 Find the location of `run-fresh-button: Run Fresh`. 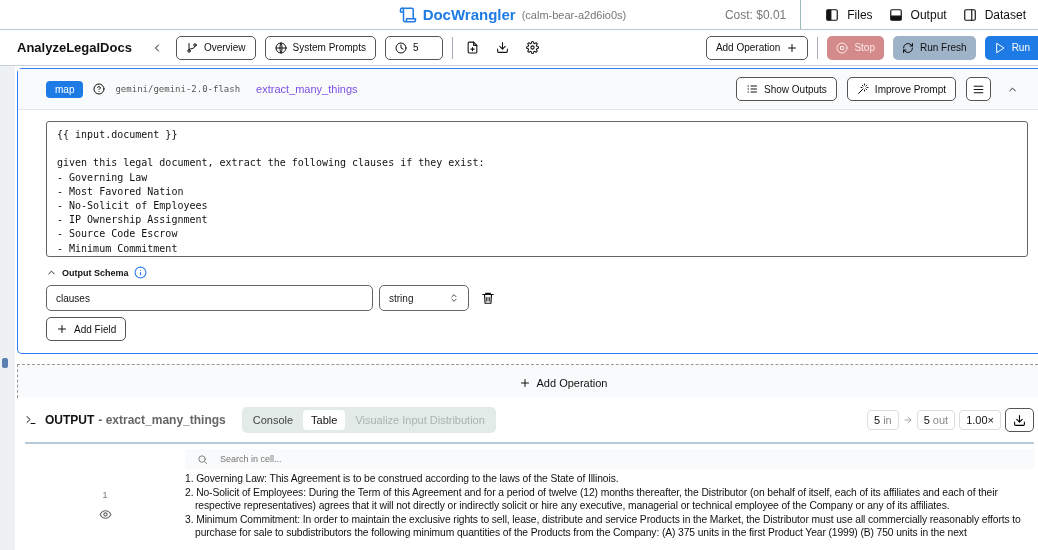

run-fresh-button: Run Fresh is located at coordinates (934, 47).